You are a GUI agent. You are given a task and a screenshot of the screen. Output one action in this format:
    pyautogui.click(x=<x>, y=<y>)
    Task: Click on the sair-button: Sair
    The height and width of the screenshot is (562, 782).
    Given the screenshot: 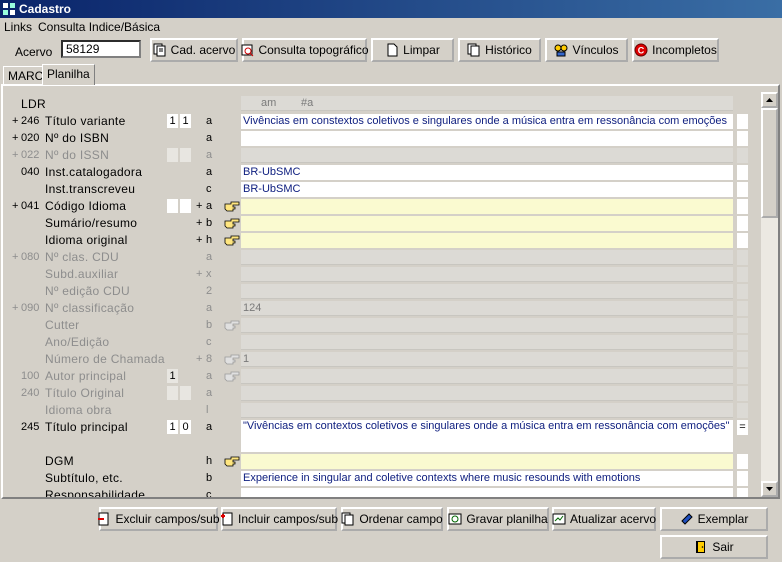 What is the action you would take?
    pyautogui.click(x=714, y=547)
    